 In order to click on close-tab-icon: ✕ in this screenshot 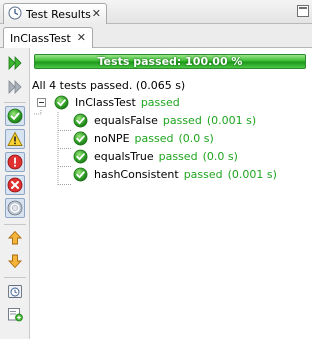, I will do `click(96, 13)`.